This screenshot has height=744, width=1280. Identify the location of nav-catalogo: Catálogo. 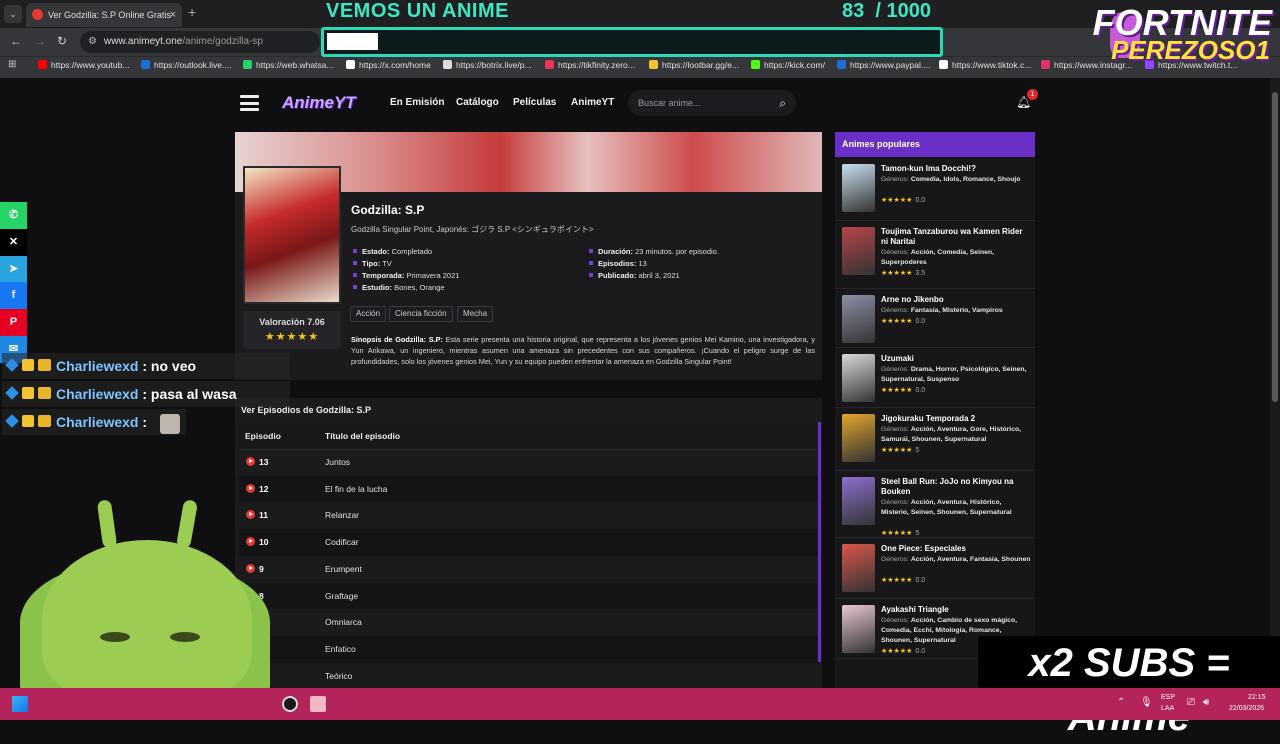
(477, 102).